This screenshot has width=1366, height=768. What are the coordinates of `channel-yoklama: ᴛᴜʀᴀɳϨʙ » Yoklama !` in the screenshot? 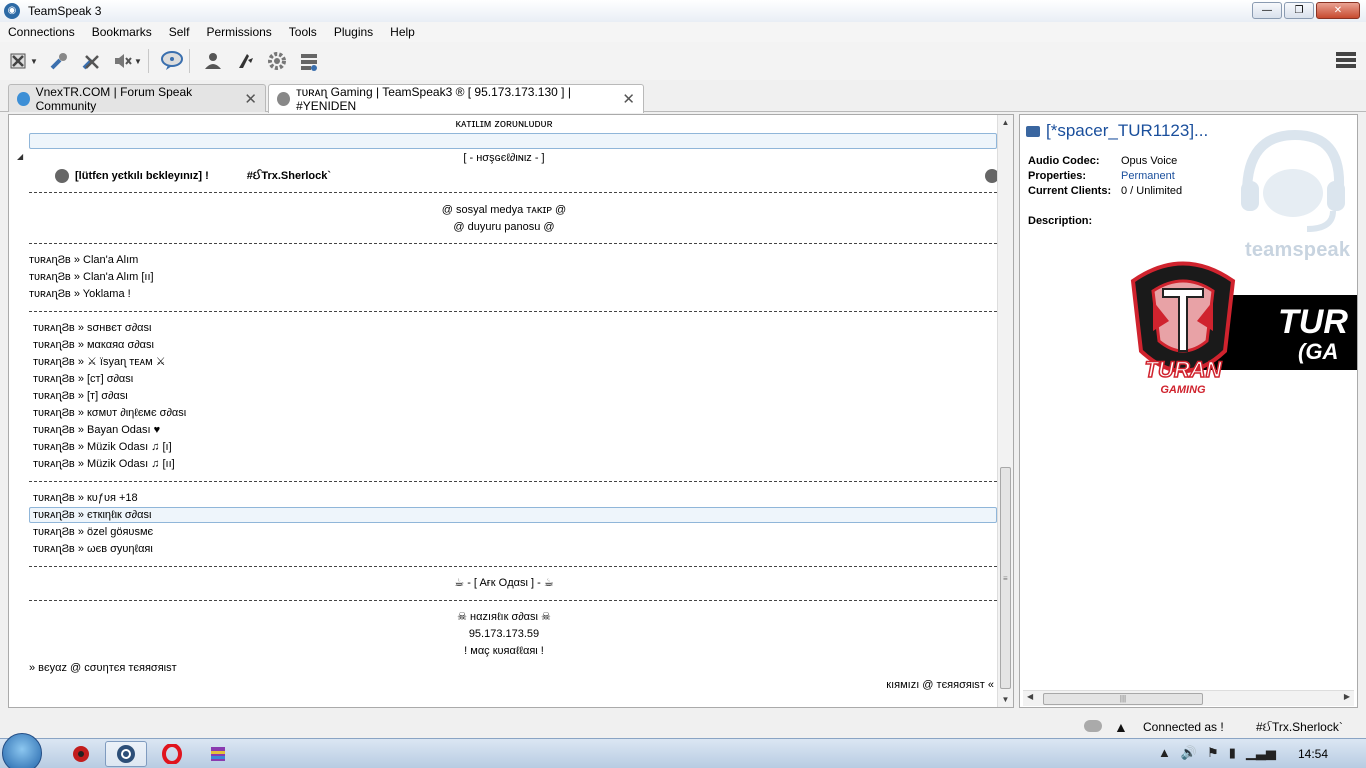 It's located at (80, 294).